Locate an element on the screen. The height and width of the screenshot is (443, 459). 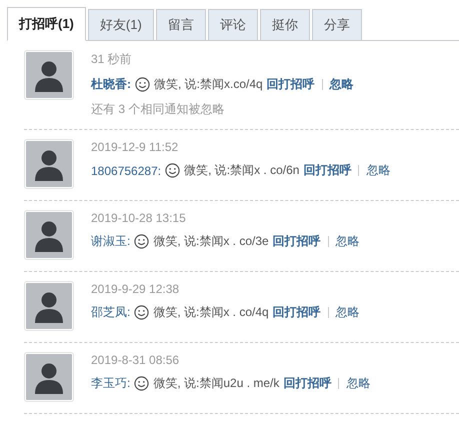
sender-name: 1806756287: is located at coordinates (126, 171).